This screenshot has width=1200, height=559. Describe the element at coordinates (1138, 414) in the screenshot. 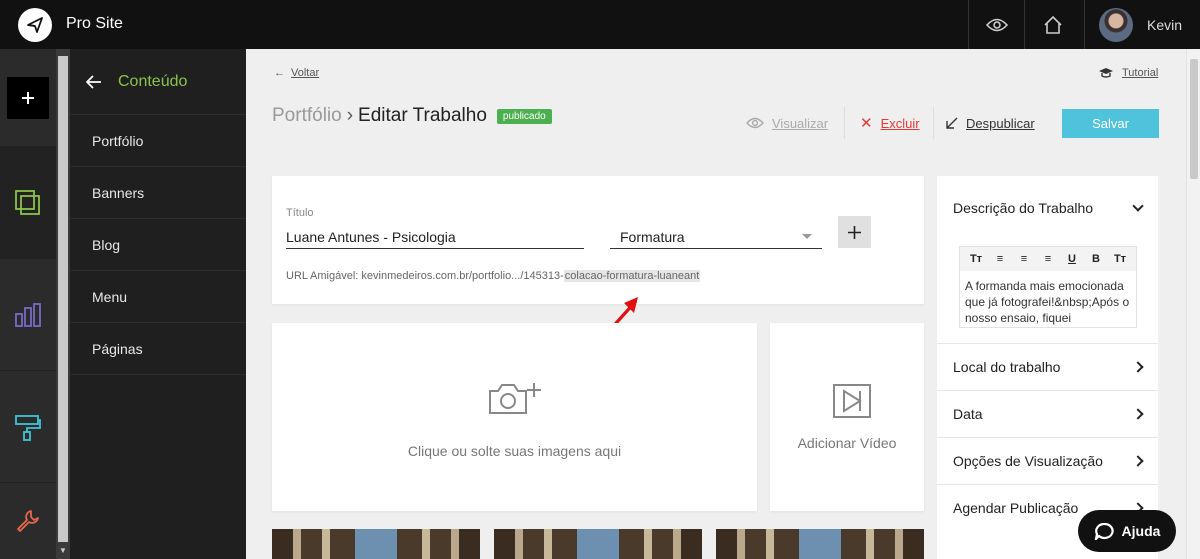

I see `chevron-right-icon` at that location.